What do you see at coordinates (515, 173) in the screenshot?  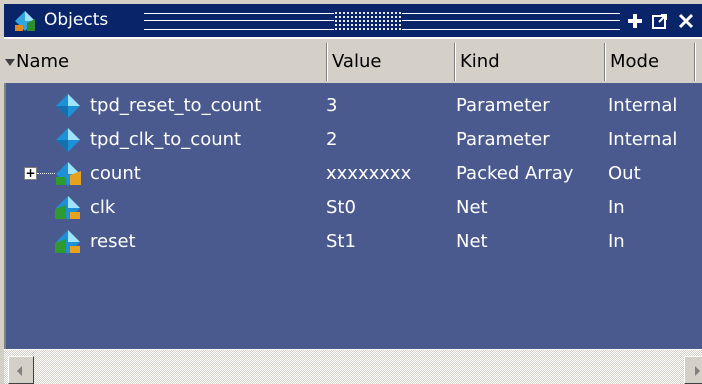 I see `object-kind: Packed Array` at bounding box center [515, 173].